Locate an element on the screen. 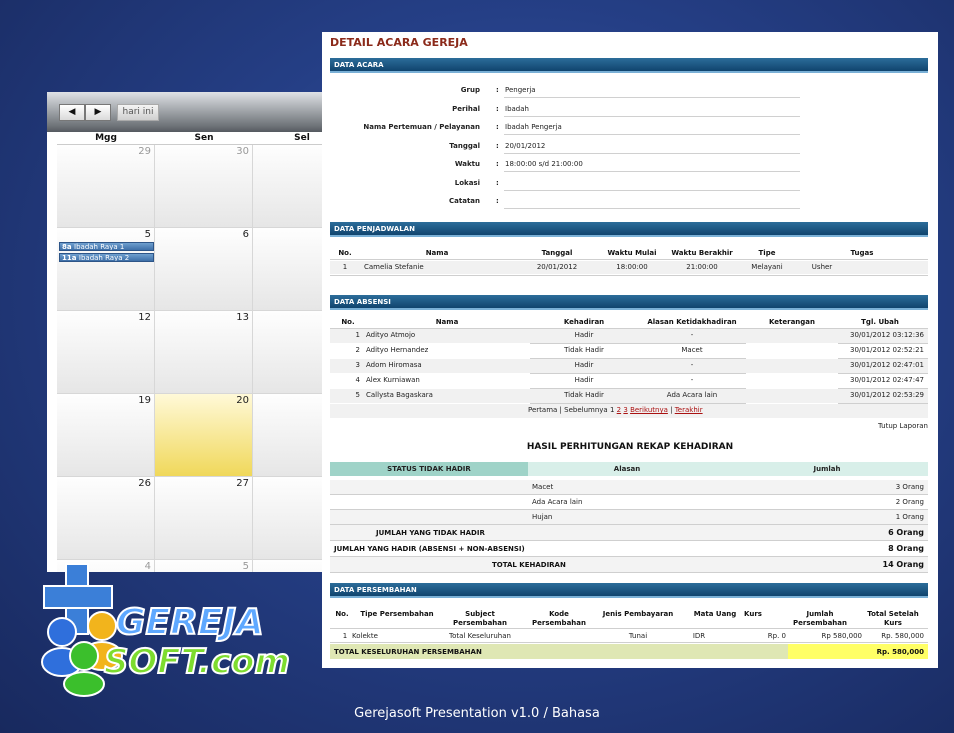 The image size is (954, 733). calendar-day-cell: 20 is located at coordinates (204, 435).